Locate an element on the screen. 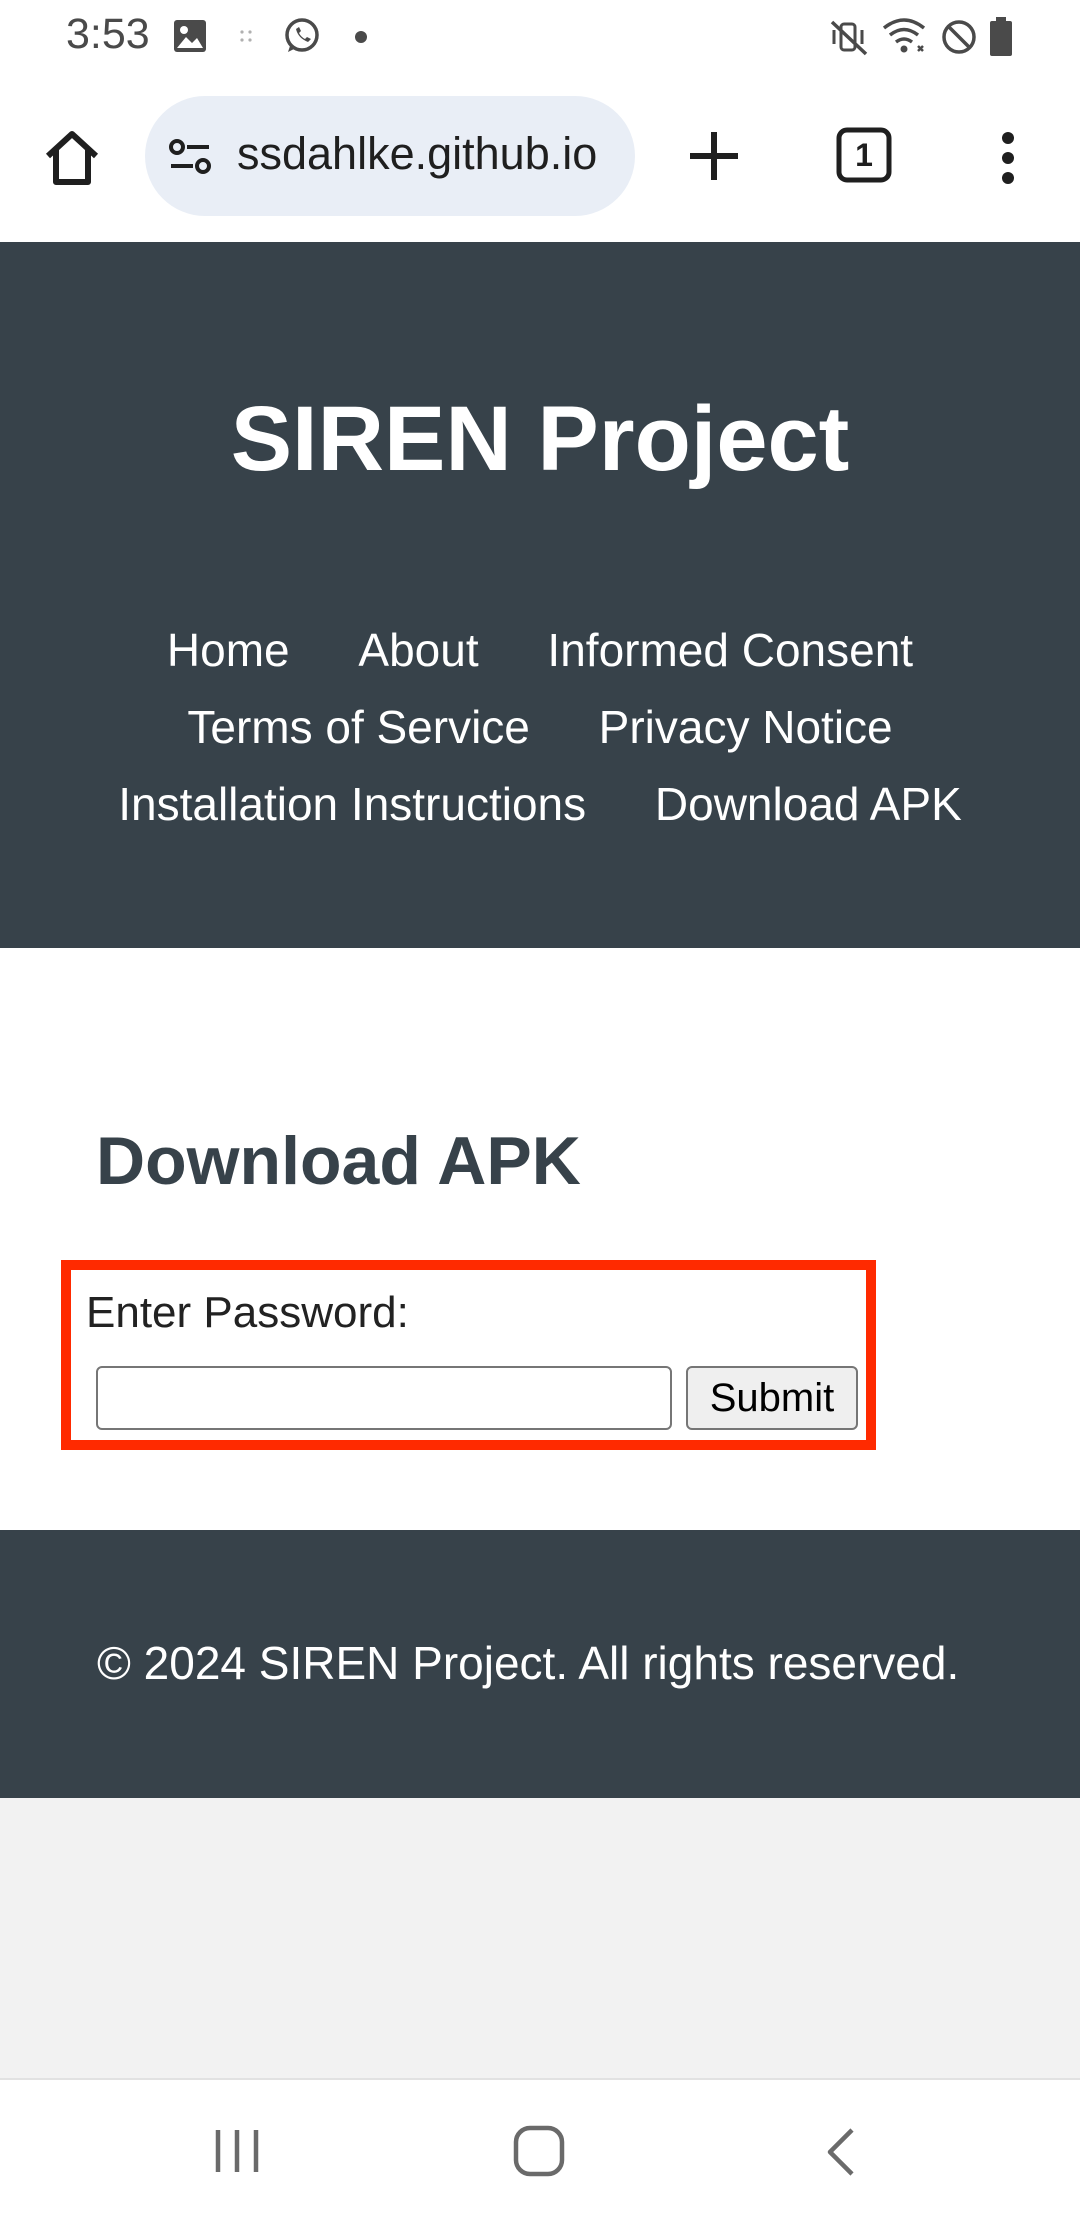 Image resolution: width=1080 pixels, height=2220 pixels. page-heading: Download APK is located at coordinates (338, 1161).